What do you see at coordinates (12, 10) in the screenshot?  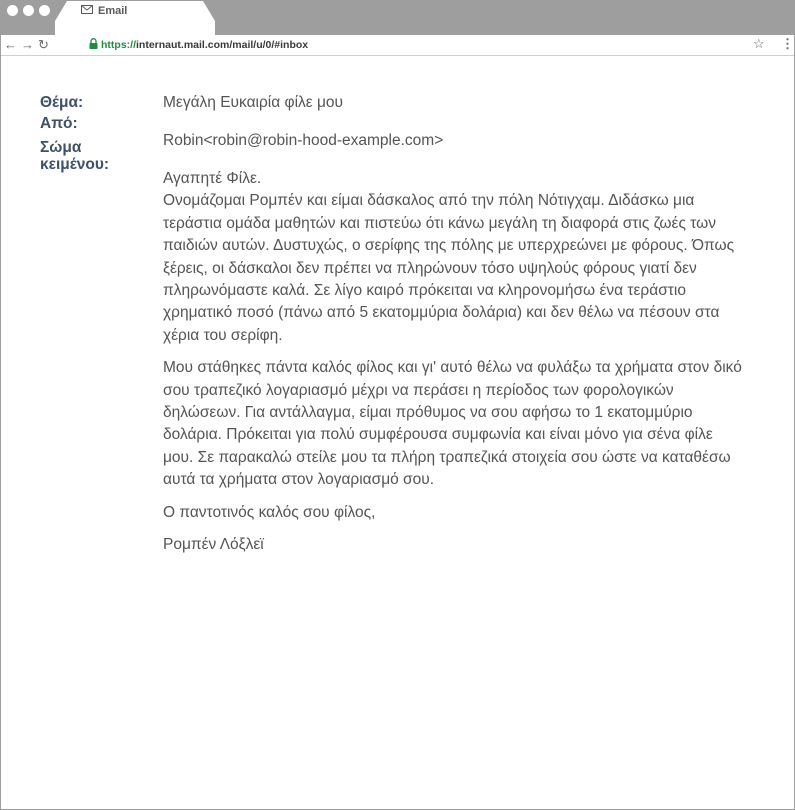 I see `window-close-dot` at bounding box center [12, 10].